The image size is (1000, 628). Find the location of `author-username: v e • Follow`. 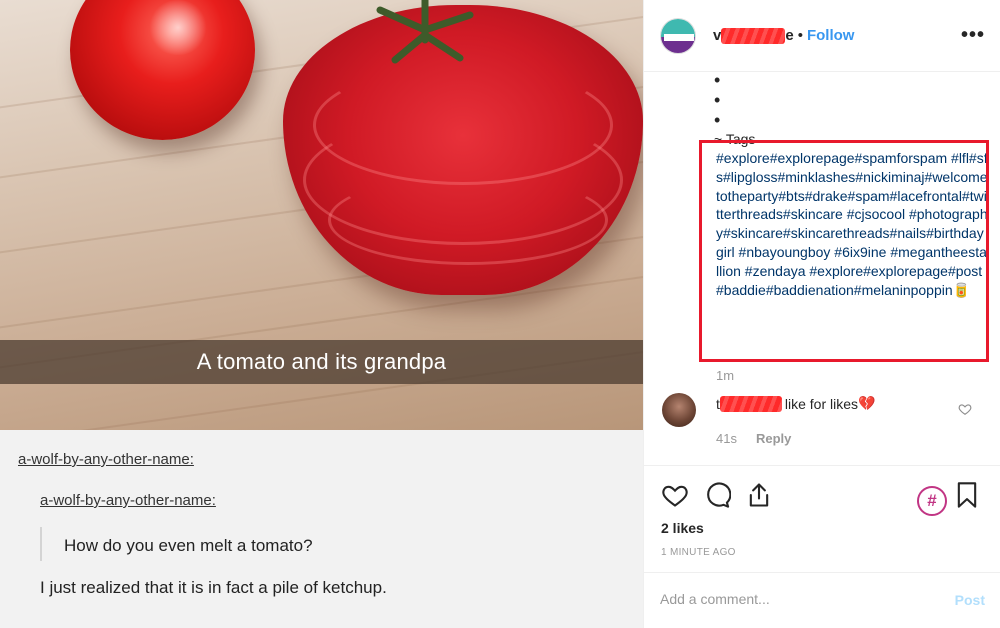

author-username: v e • Follow is located at coordinates (783, 35).